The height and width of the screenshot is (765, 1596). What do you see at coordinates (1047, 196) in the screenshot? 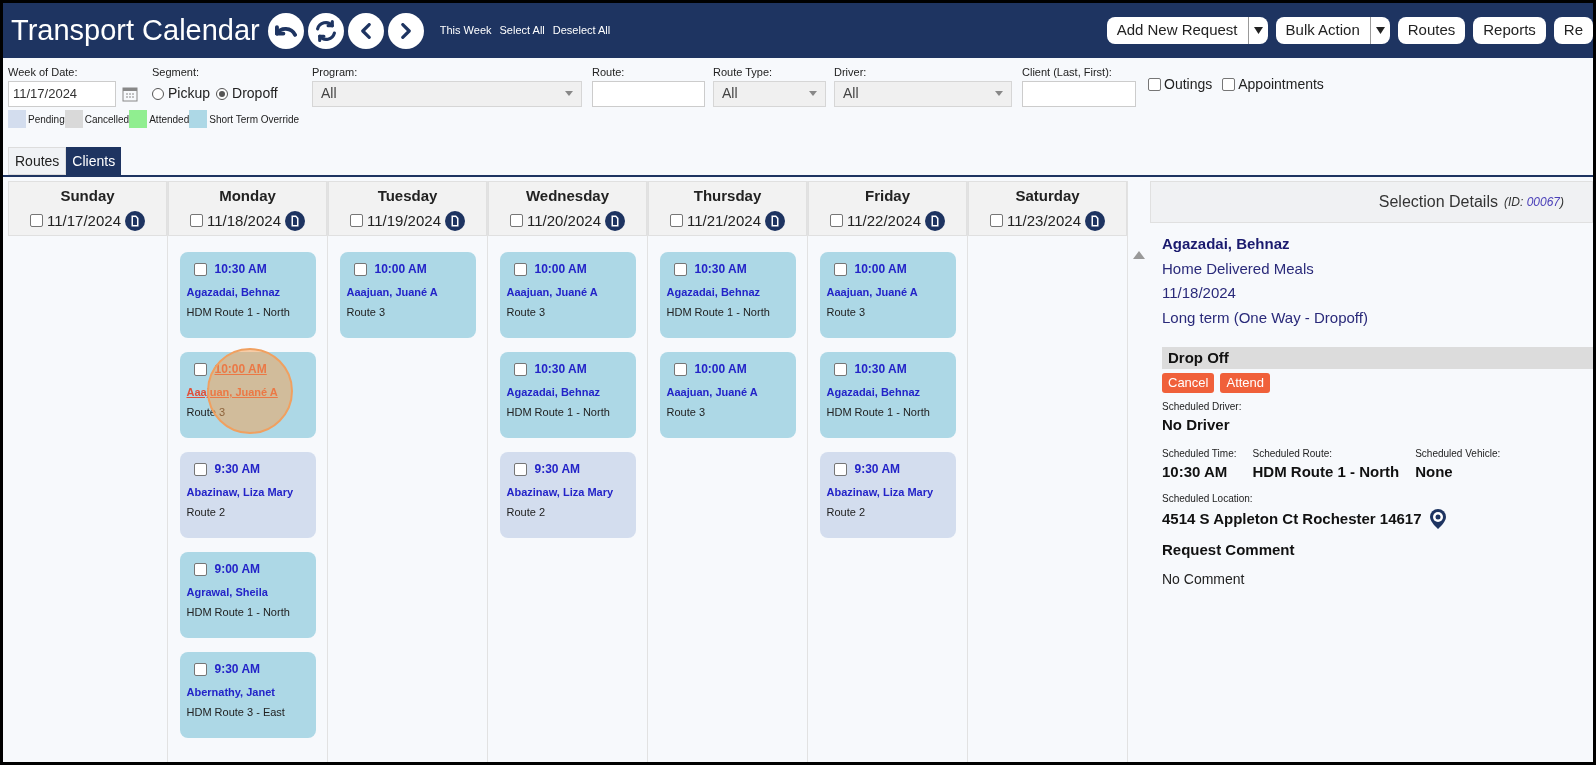
I see `day-name: Saturday` at bounding box center [1047, 196].